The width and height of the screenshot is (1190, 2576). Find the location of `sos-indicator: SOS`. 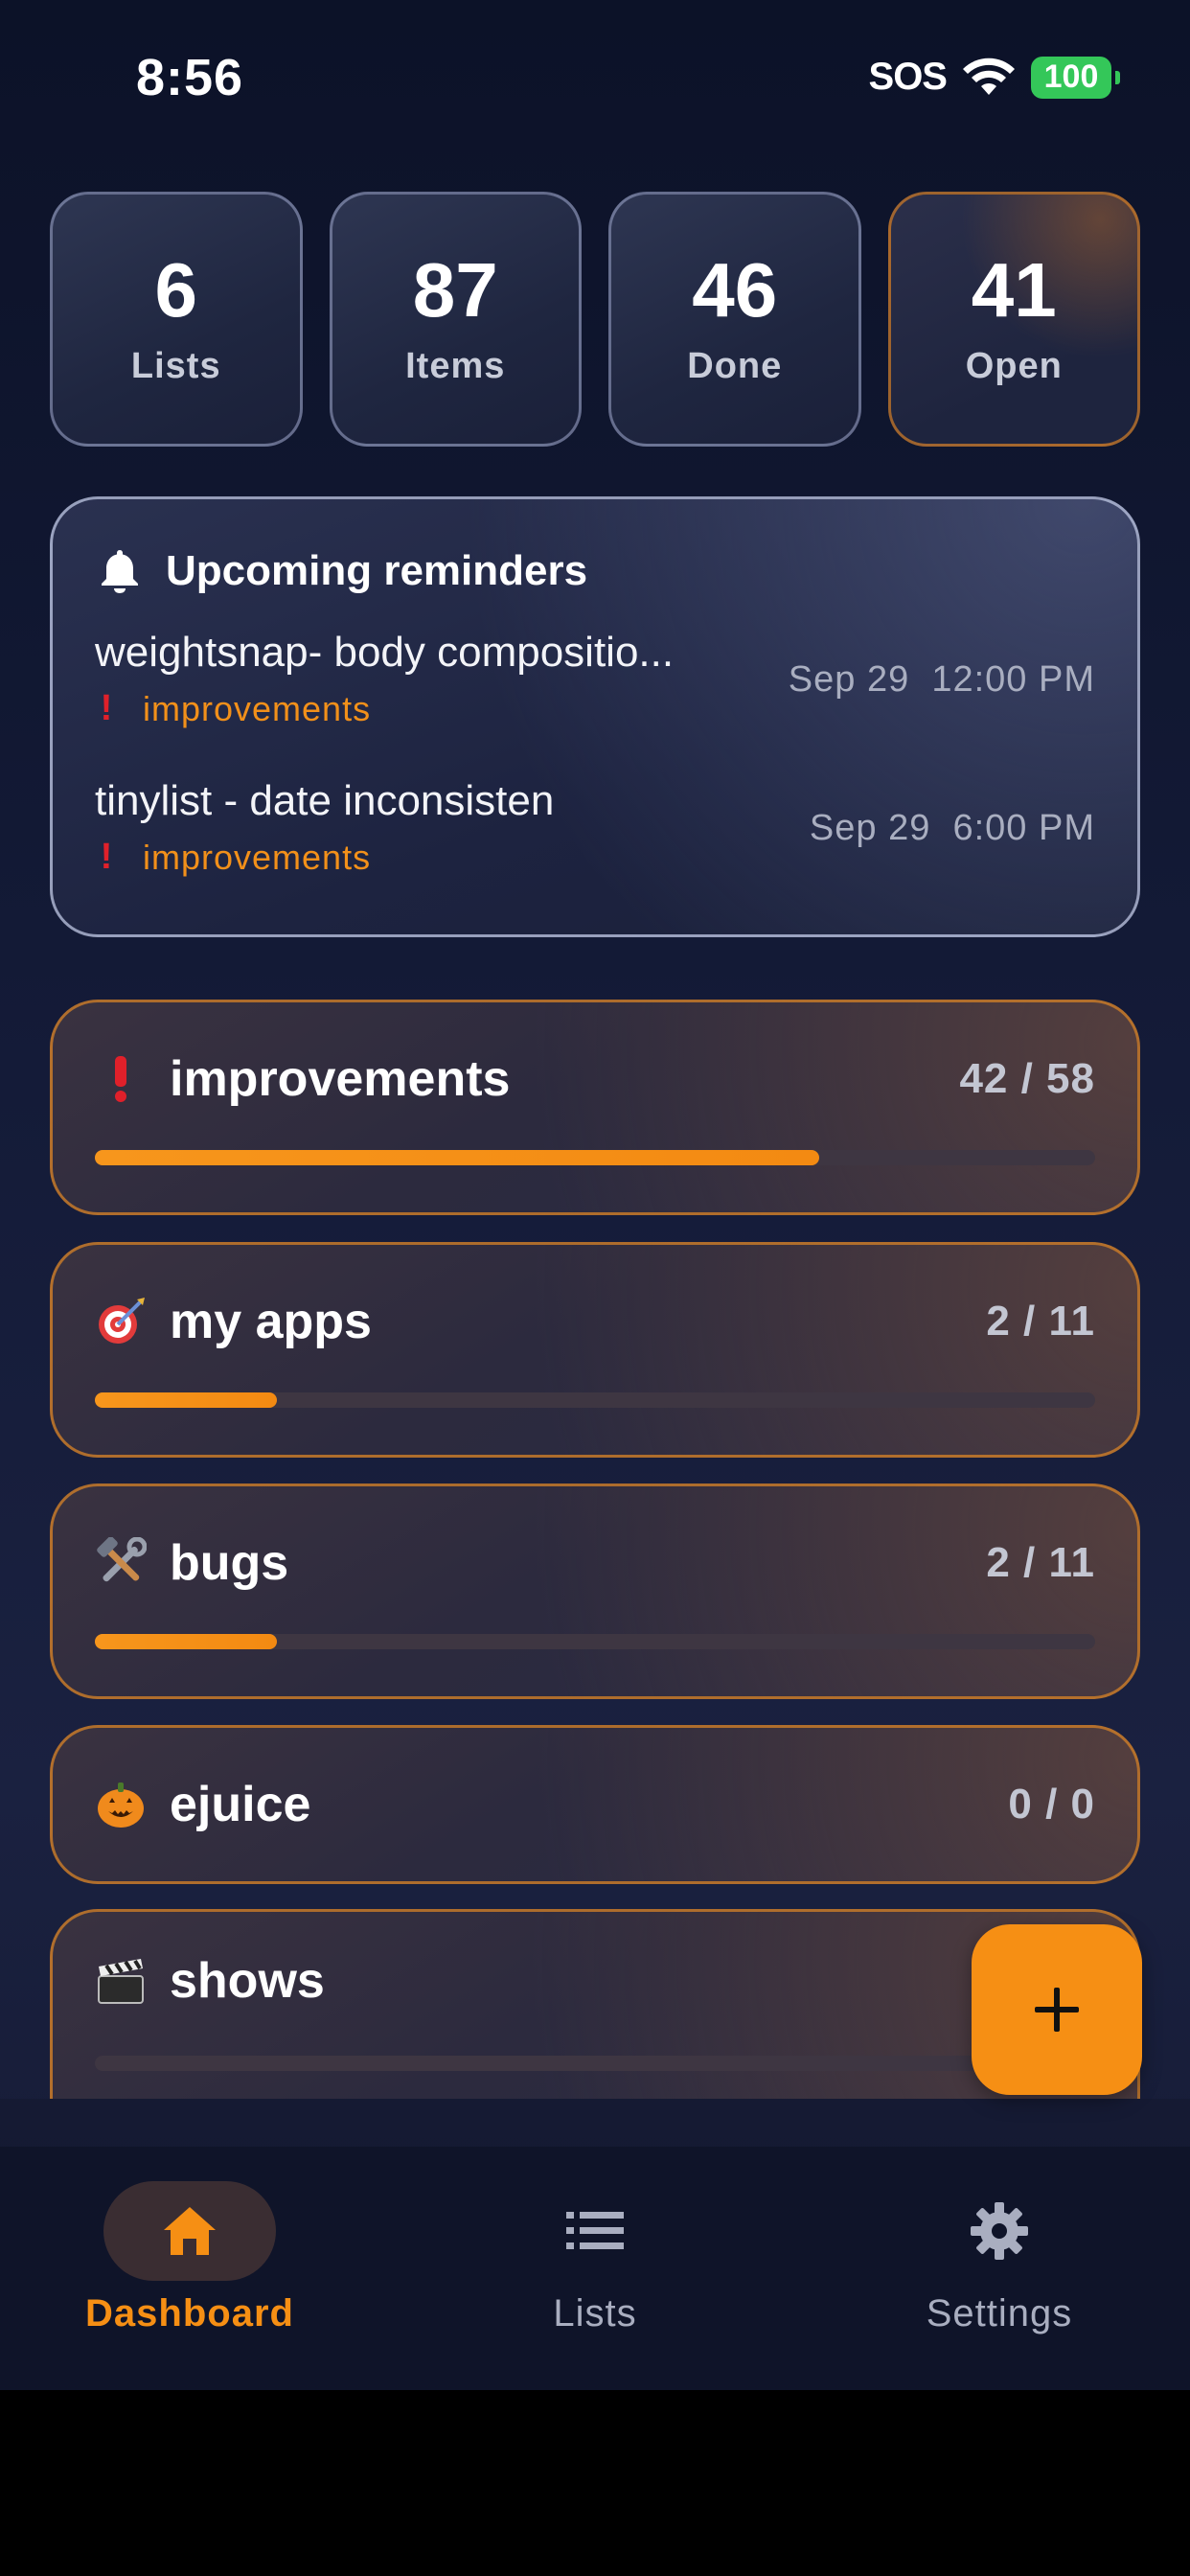

sos-indicator: SOS is located at coordinates (908, 77).